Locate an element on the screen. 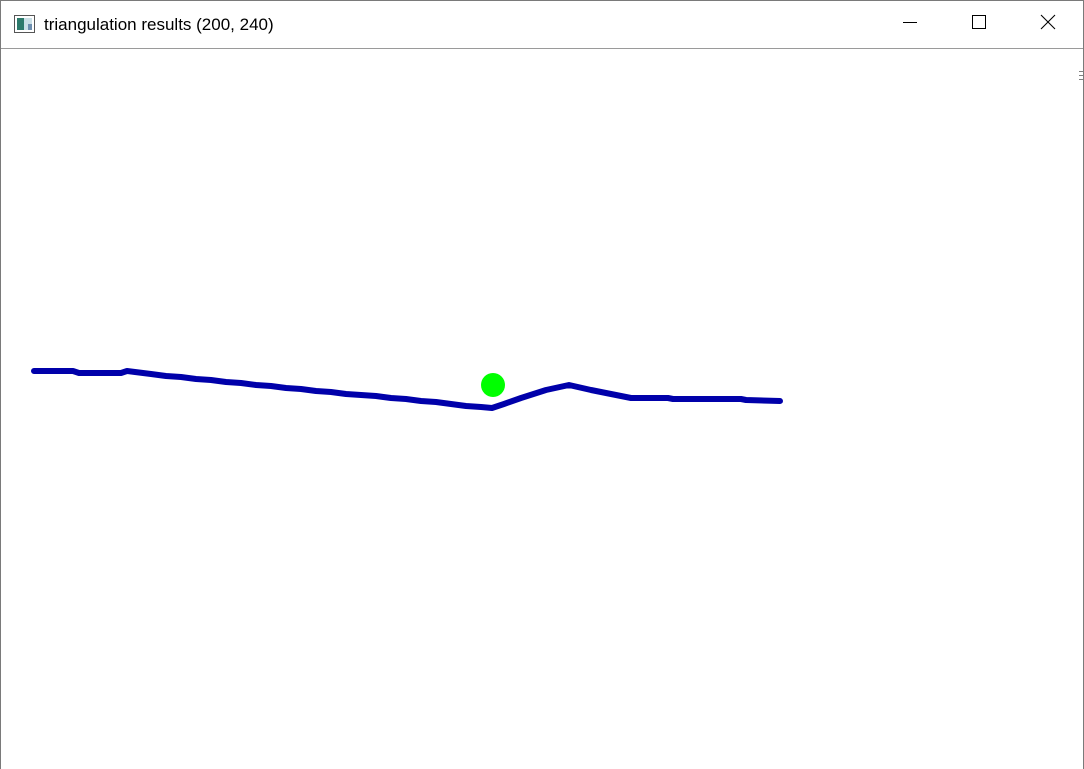 The image size is (1084, 769). title-bar: triangulation results (200, 240) is located at coordinates (542, 25).